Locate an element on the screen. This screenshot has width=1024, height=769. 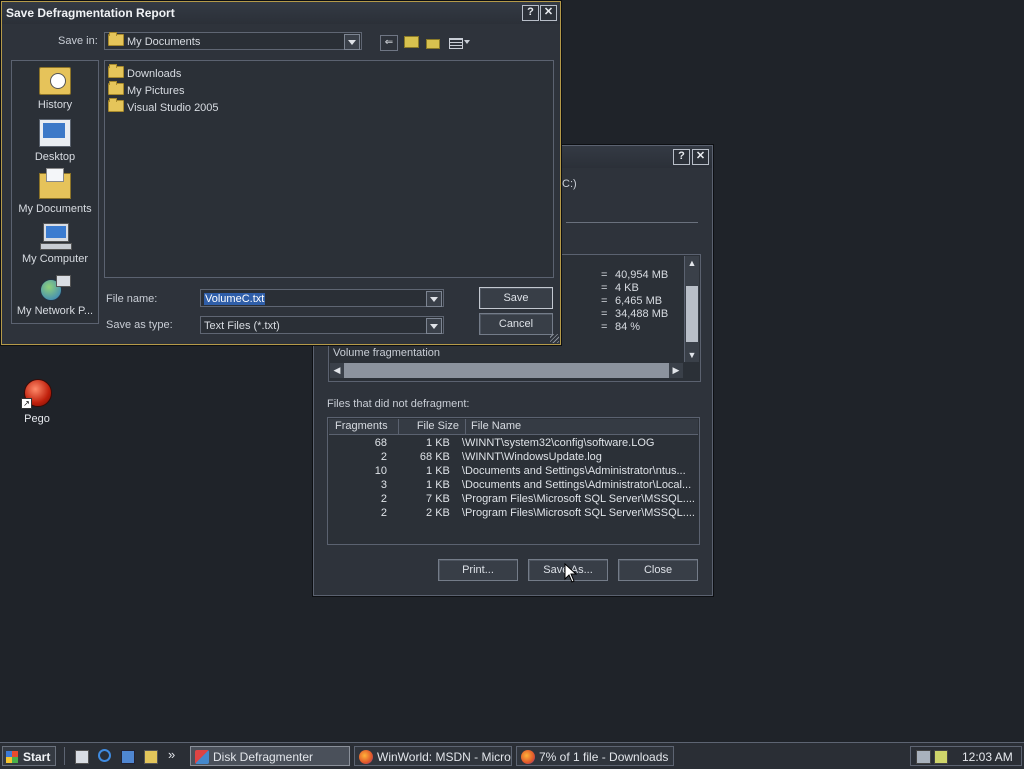
search-icon is located at coordinates (151, 757).